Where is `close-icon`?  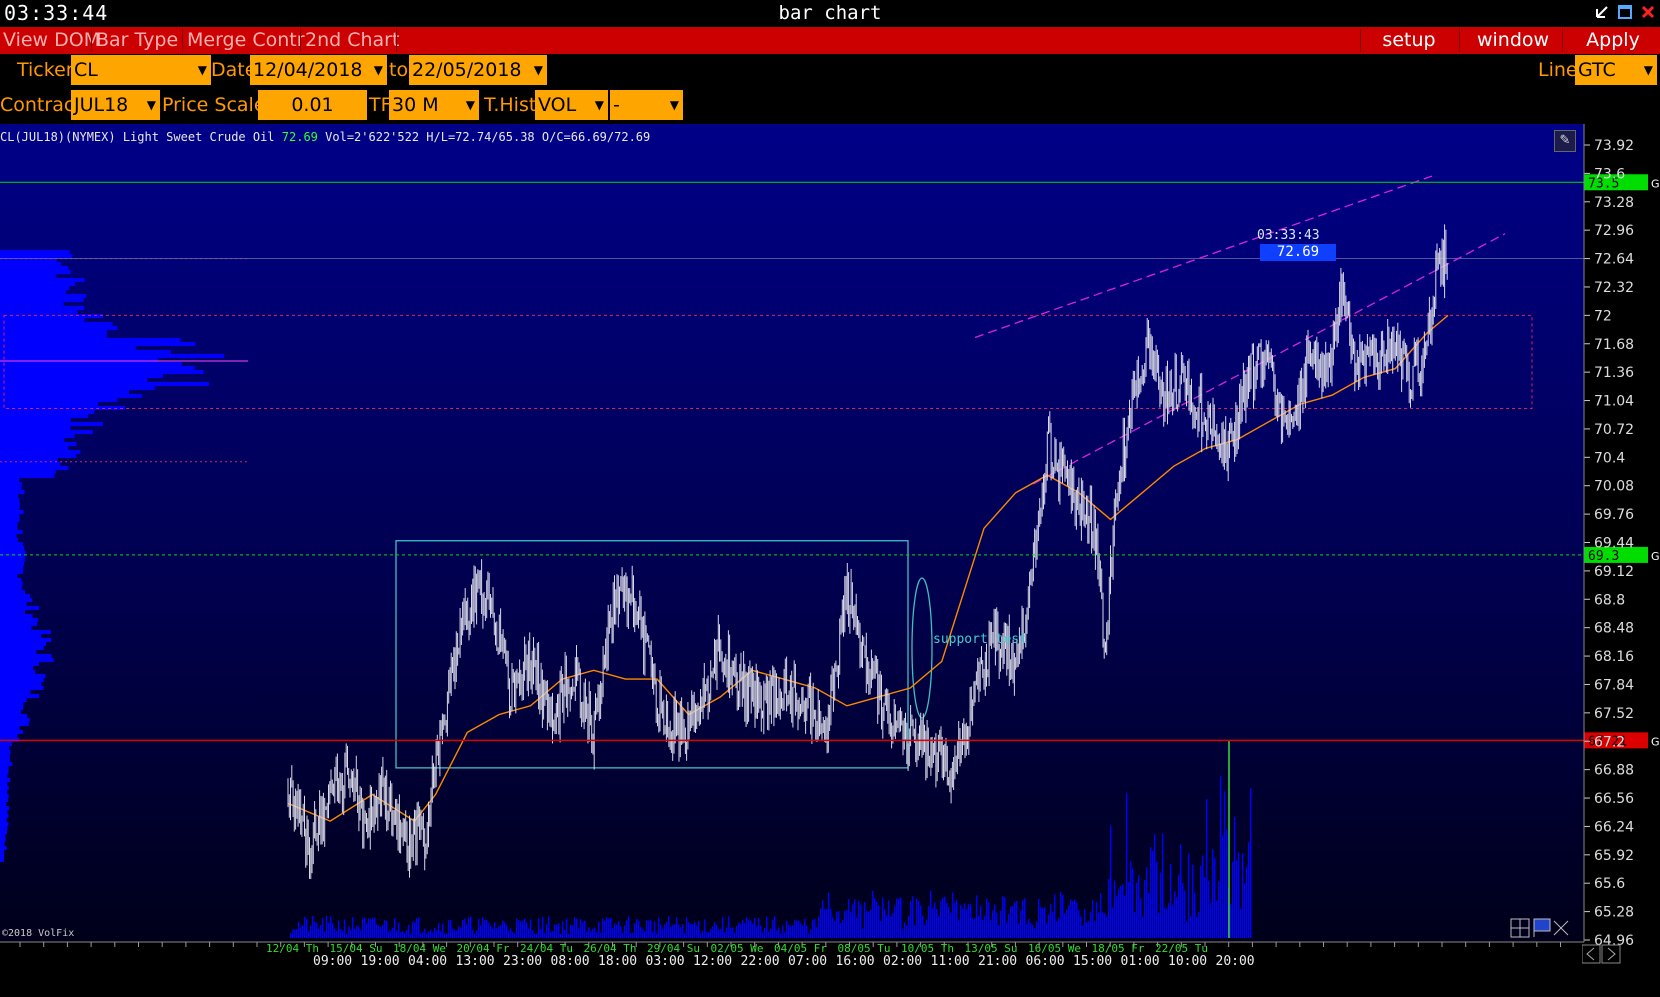
close-icon is located at coordinates (1648, 12).